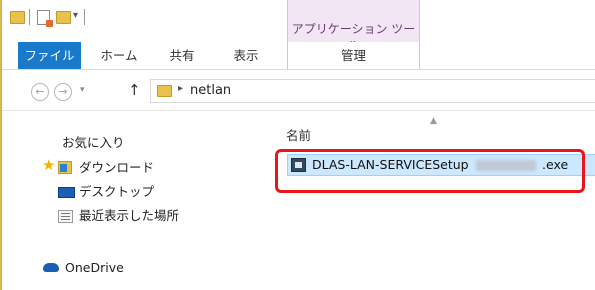 The height and width of the screenshot is (290, 595). What do you see at coordinates (119, 55) in the screenshot?
I see `tab-home: ホーム` at bounding box center [119, 55].